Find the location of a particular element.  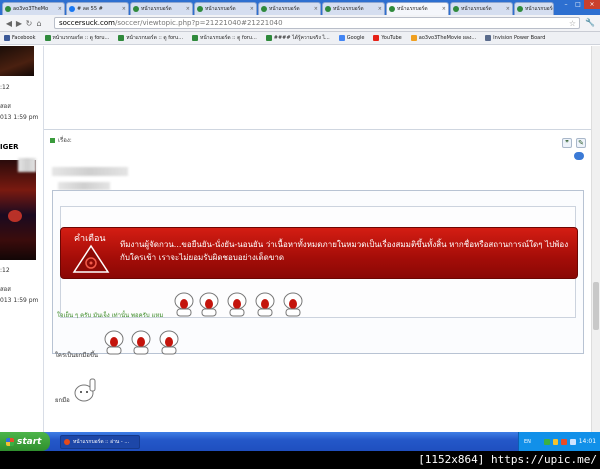

facebook-icon is located at coordinates (7, 38).